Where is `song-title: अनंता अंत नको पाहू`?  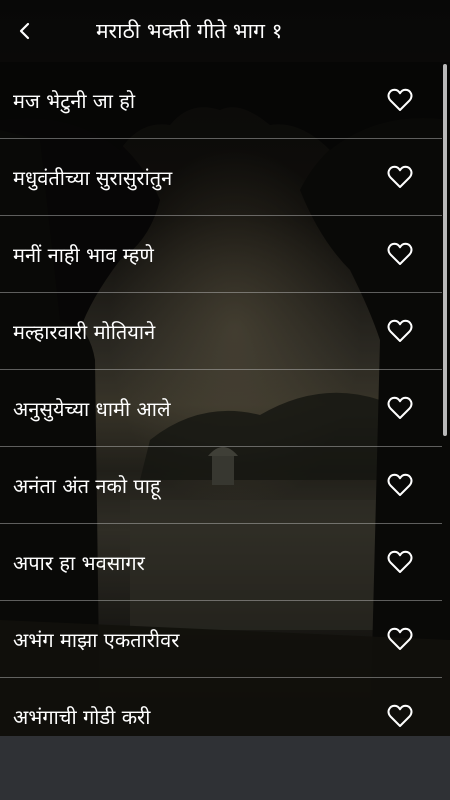
song-title: अनंता अंत नको पाहू is located at coordinates (87, 485).